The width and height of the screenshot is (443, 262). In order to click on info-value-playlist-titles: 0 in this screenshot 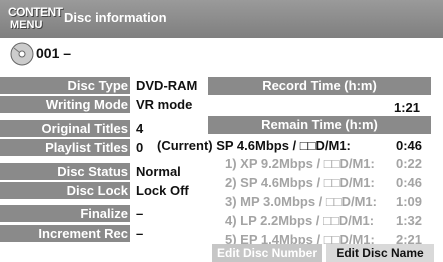, I will do `click(140, 147)`.